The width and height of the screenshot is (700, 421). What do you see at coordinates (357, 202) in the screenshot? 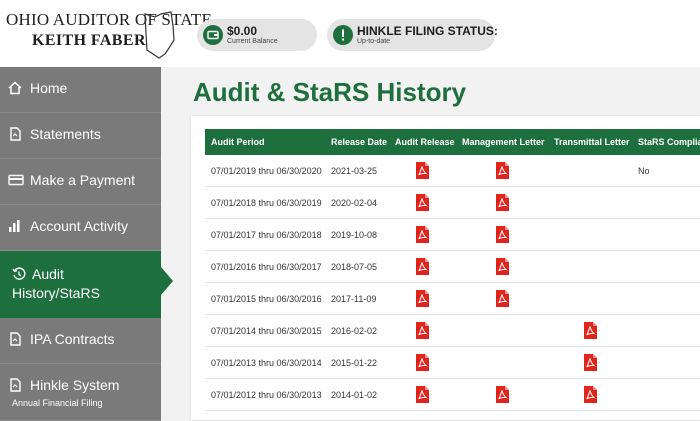
I see `release-date-cell: 2020-02-04` at bounding box center [357, 202].